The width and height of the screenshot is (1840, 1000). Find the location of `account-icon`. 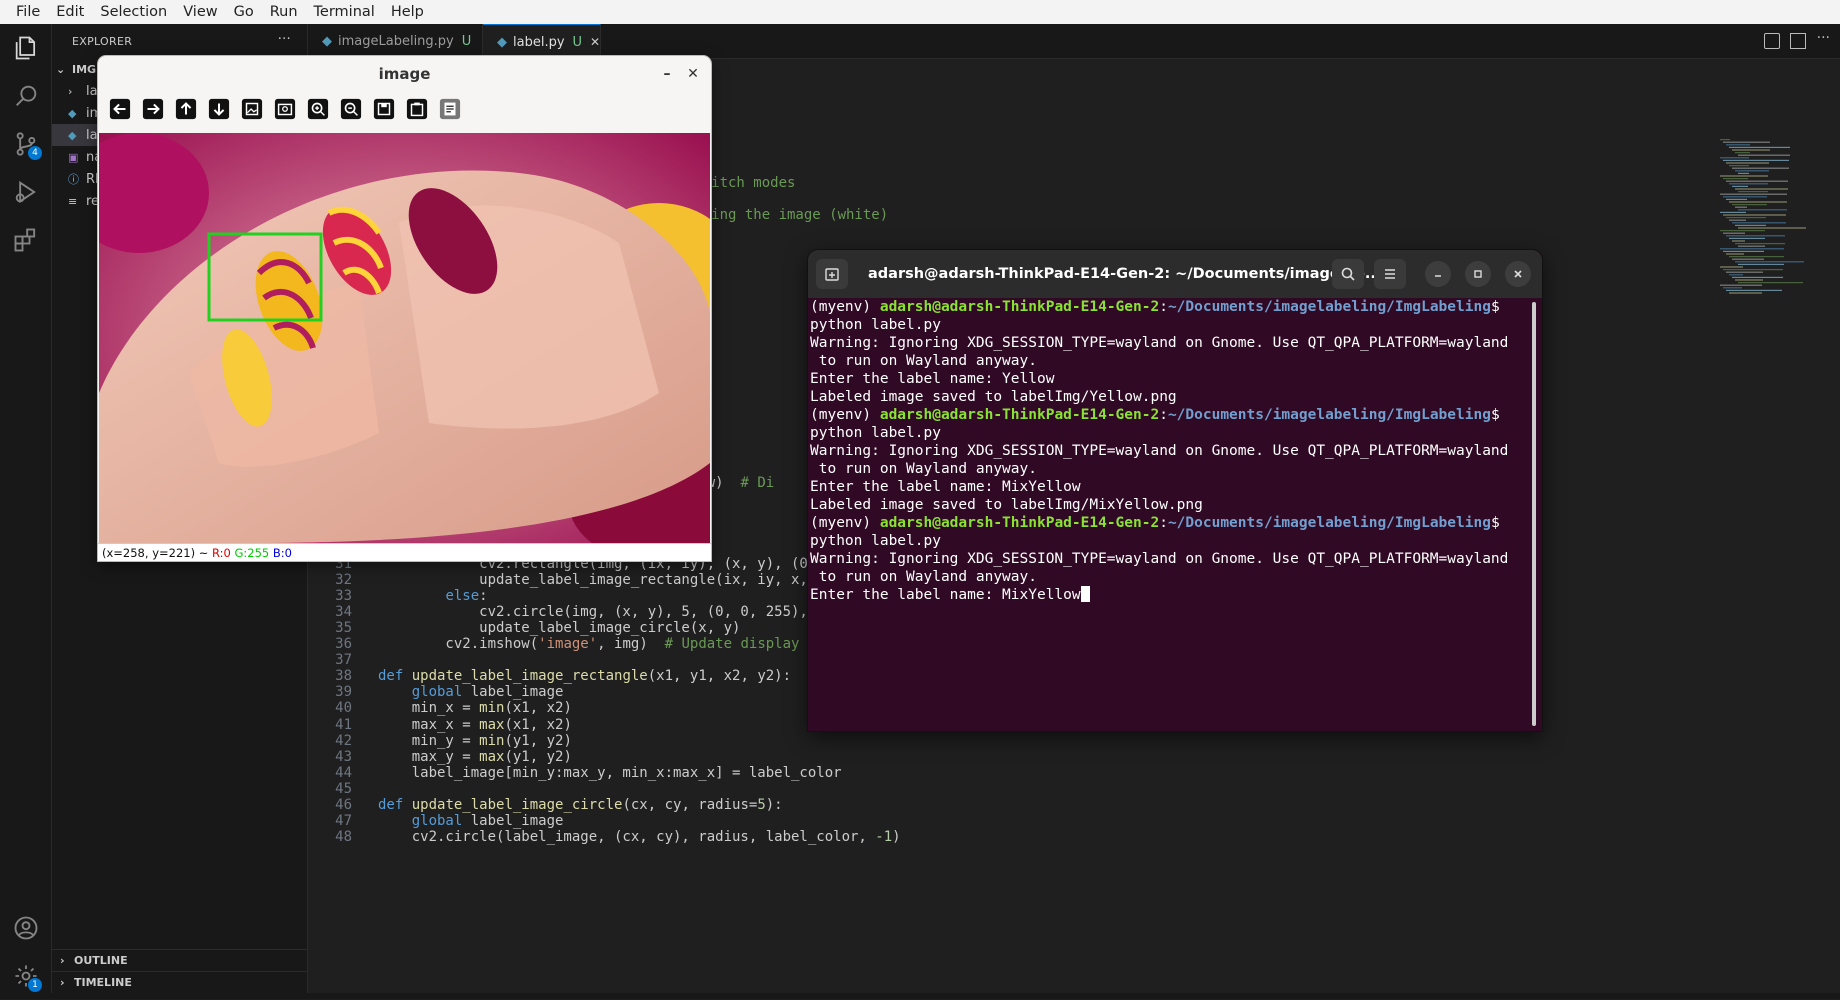

account-icon is located at coordinates (26, 928).